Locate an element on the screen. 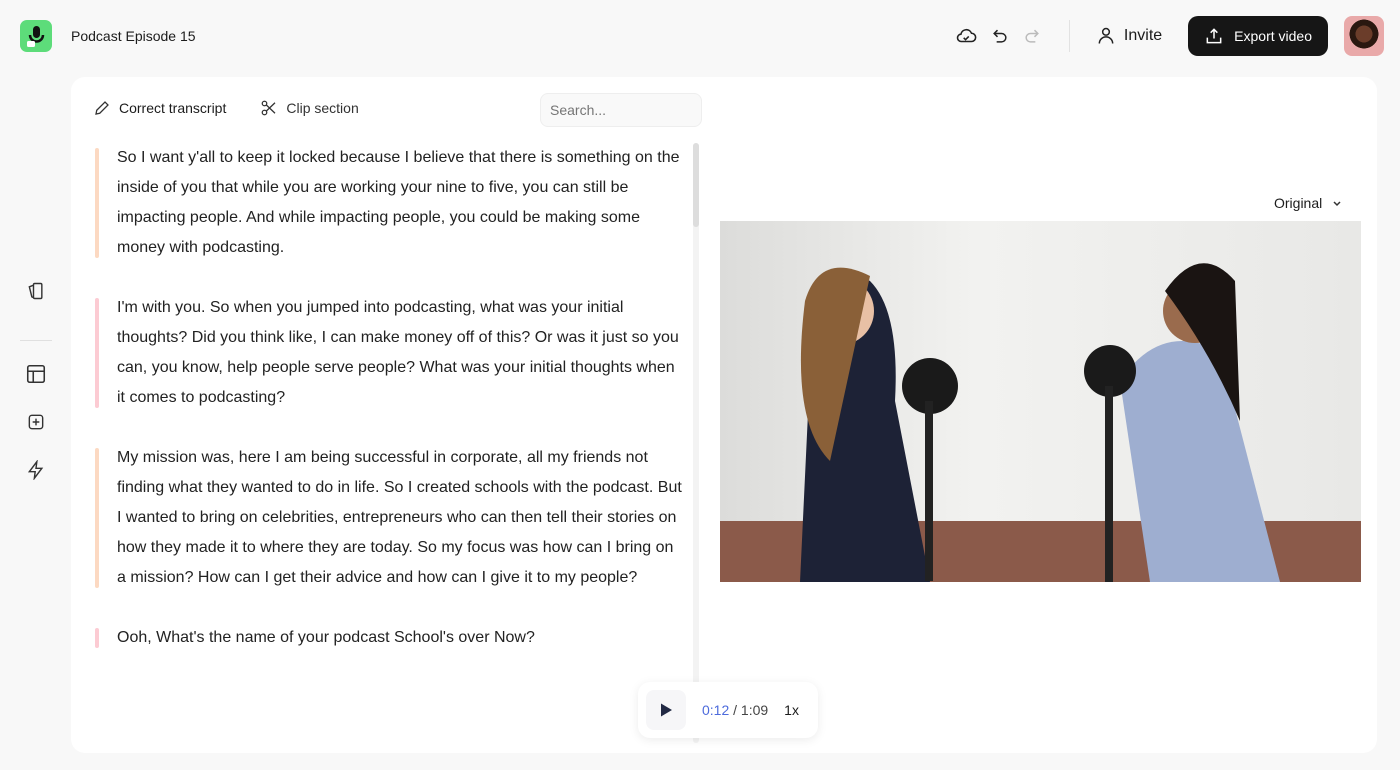 This screenshot has width=1400, height=770. divider is located at coordinates (1069, 36).